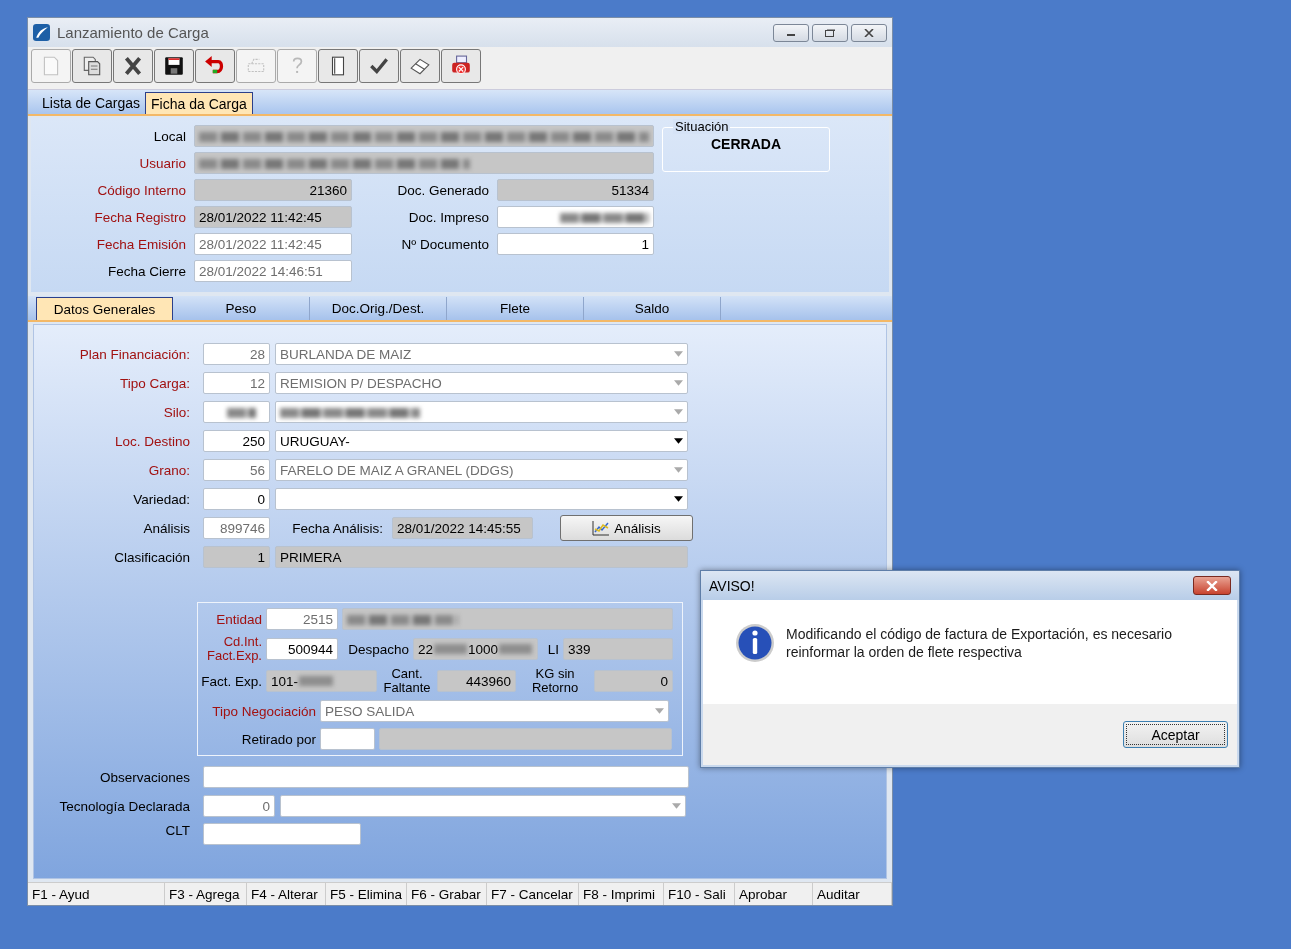 The height and width of the screenshot is (949, 1291). Describe the element at coordinates (621, 894) in the screenshot. I see `status-bar-item: F8 - Imprimi` at that location.